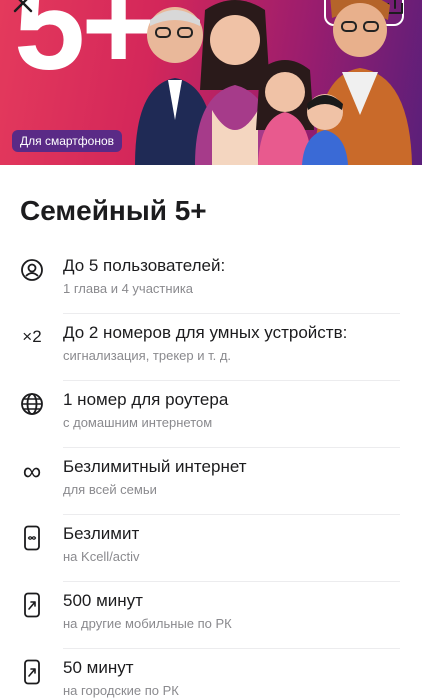 The height and width of the screenshot is (699, 422). I want to click on feature-title: До 5 пользователей:, so click(144, 265).